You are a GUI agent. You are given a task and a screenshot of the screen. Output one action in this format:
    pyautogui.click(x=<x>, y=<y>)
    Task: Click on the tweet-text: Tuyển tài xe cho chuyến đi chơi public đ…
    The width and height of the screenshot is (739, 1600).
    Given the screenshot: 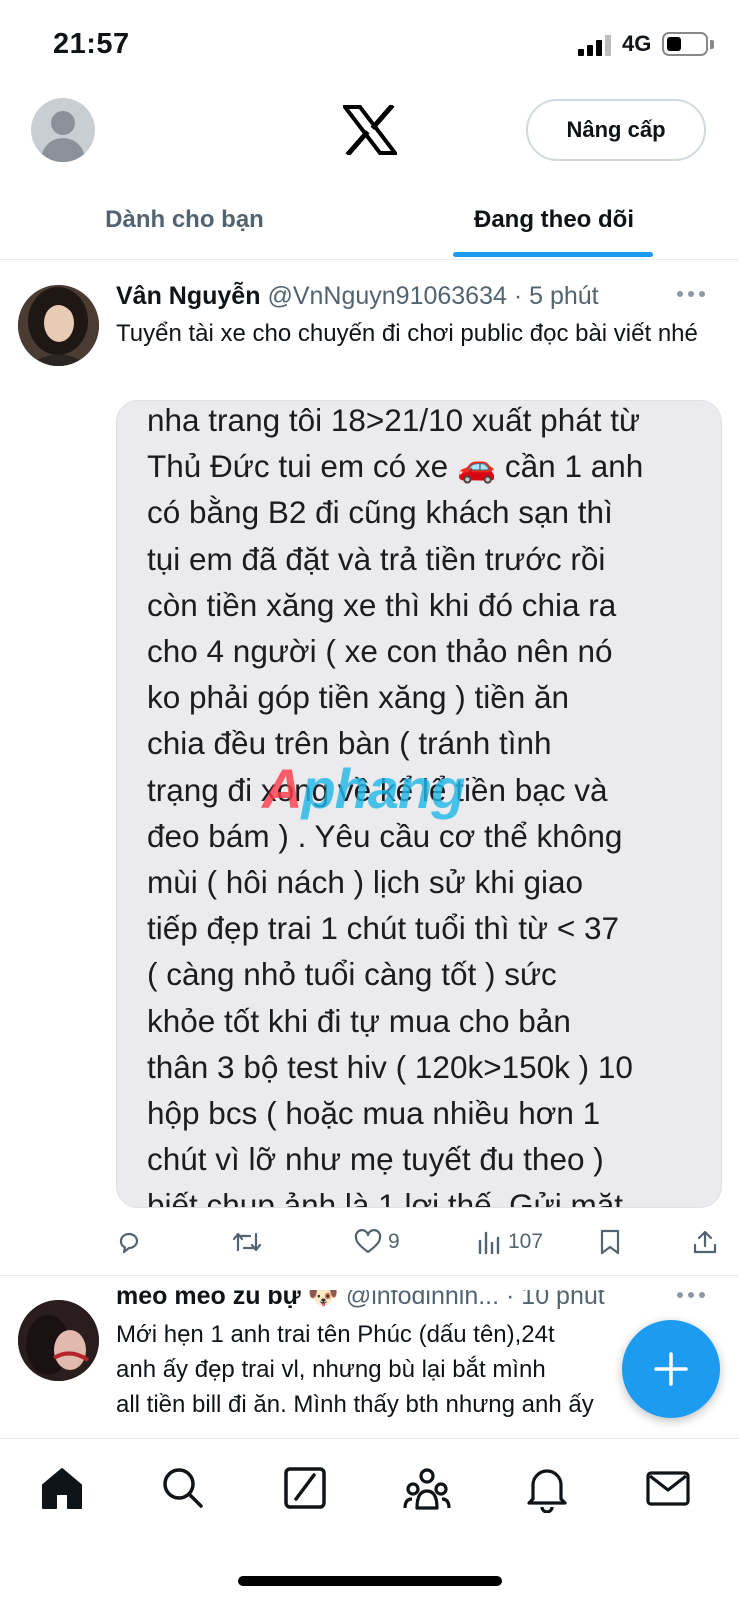 What is the action you would take?
    pyautogui.click(x=407, y=333)
    